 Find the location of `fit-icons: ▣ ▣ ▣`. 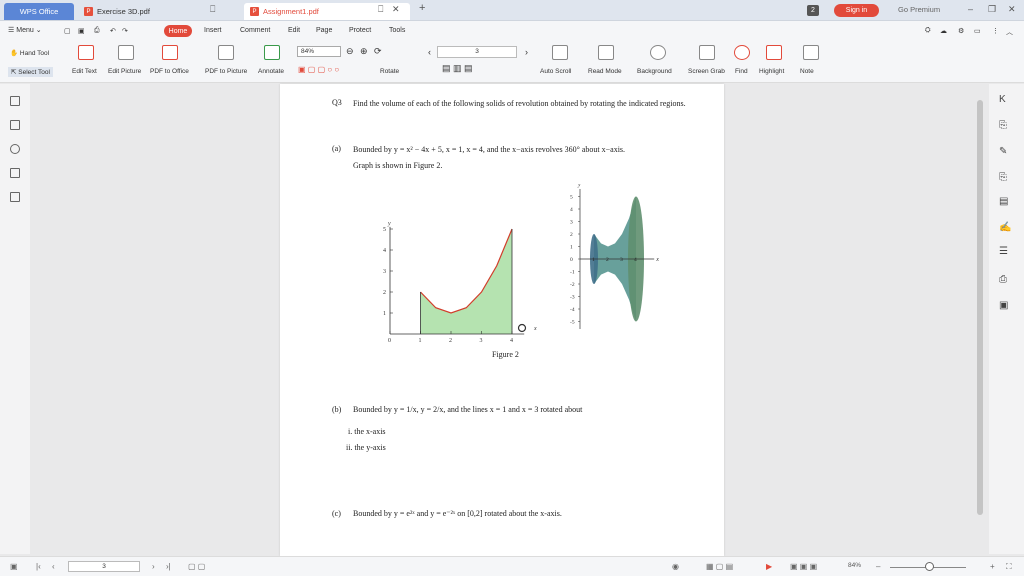

fit-icons: ▣ ▣ ▣ is located at coordinates (803, 566).